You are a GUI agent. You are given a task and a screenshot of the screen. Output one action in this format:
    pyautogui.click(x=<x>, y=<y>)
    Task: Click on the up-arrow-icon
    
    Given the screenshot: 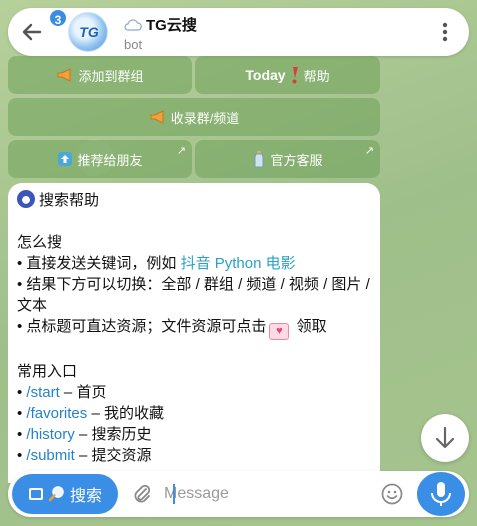 What is the action you would take?
    pyautogui.click(x=65, y=159)
    